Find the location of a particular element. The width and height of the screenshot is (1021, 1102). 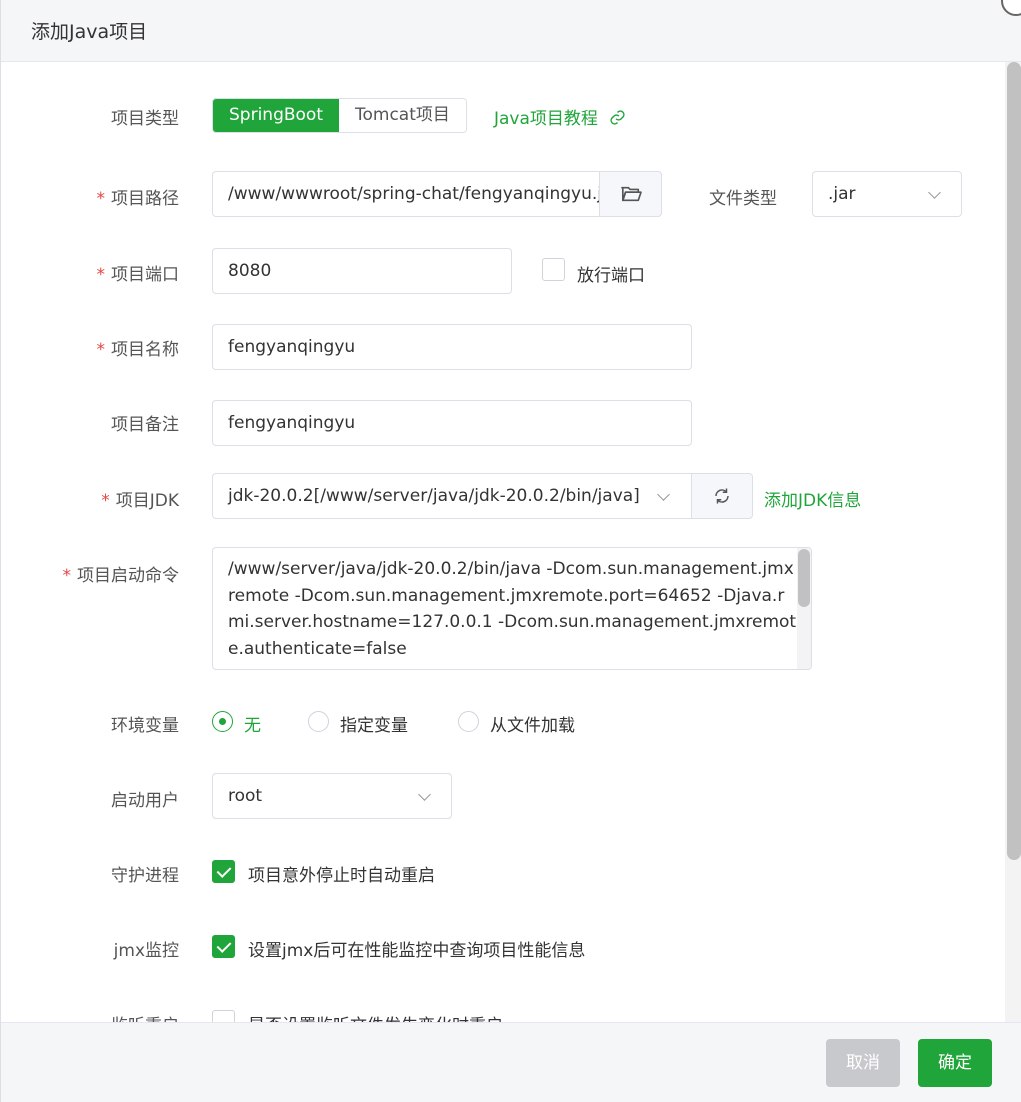

dialog-header: 添加Java项目 is located at coordinates (511, 31).